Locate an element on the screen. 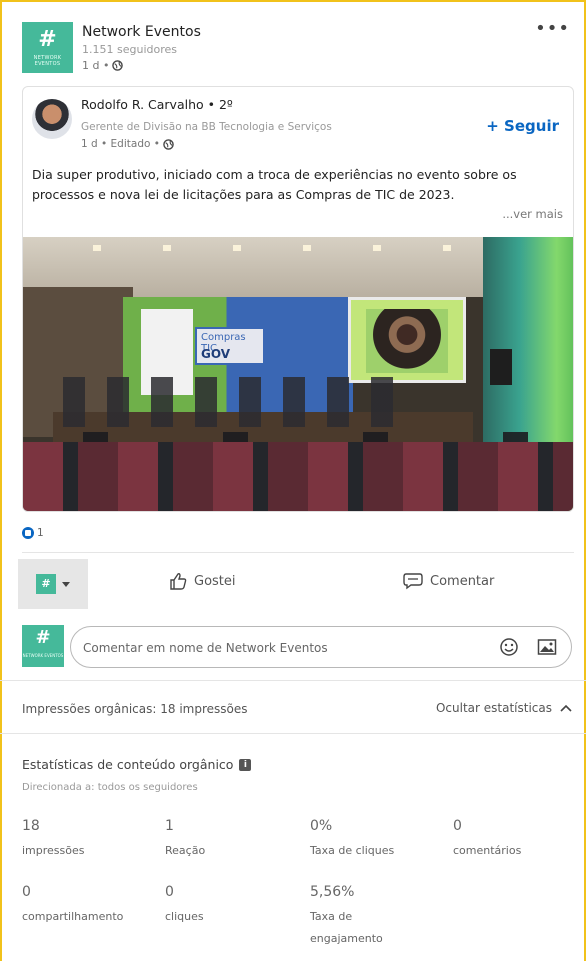 The height and width of the screenshot is (961, 586). photo-lights is located at coordinates (283, 248).